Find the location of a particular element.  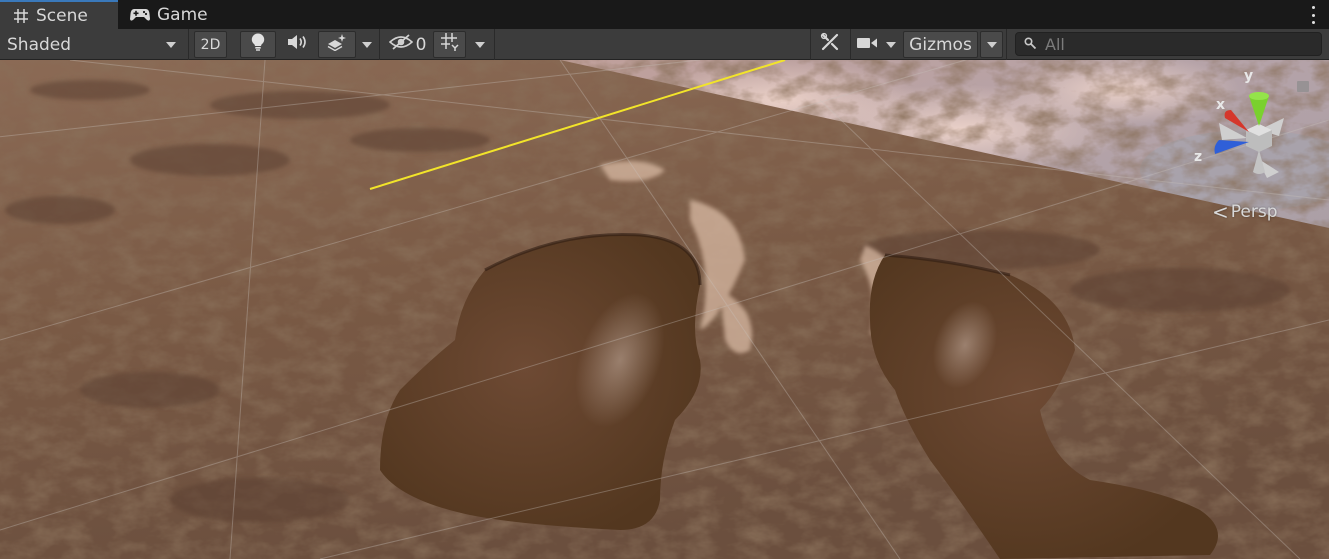

tab-scene: Scene is located at coordinates (59, 14).